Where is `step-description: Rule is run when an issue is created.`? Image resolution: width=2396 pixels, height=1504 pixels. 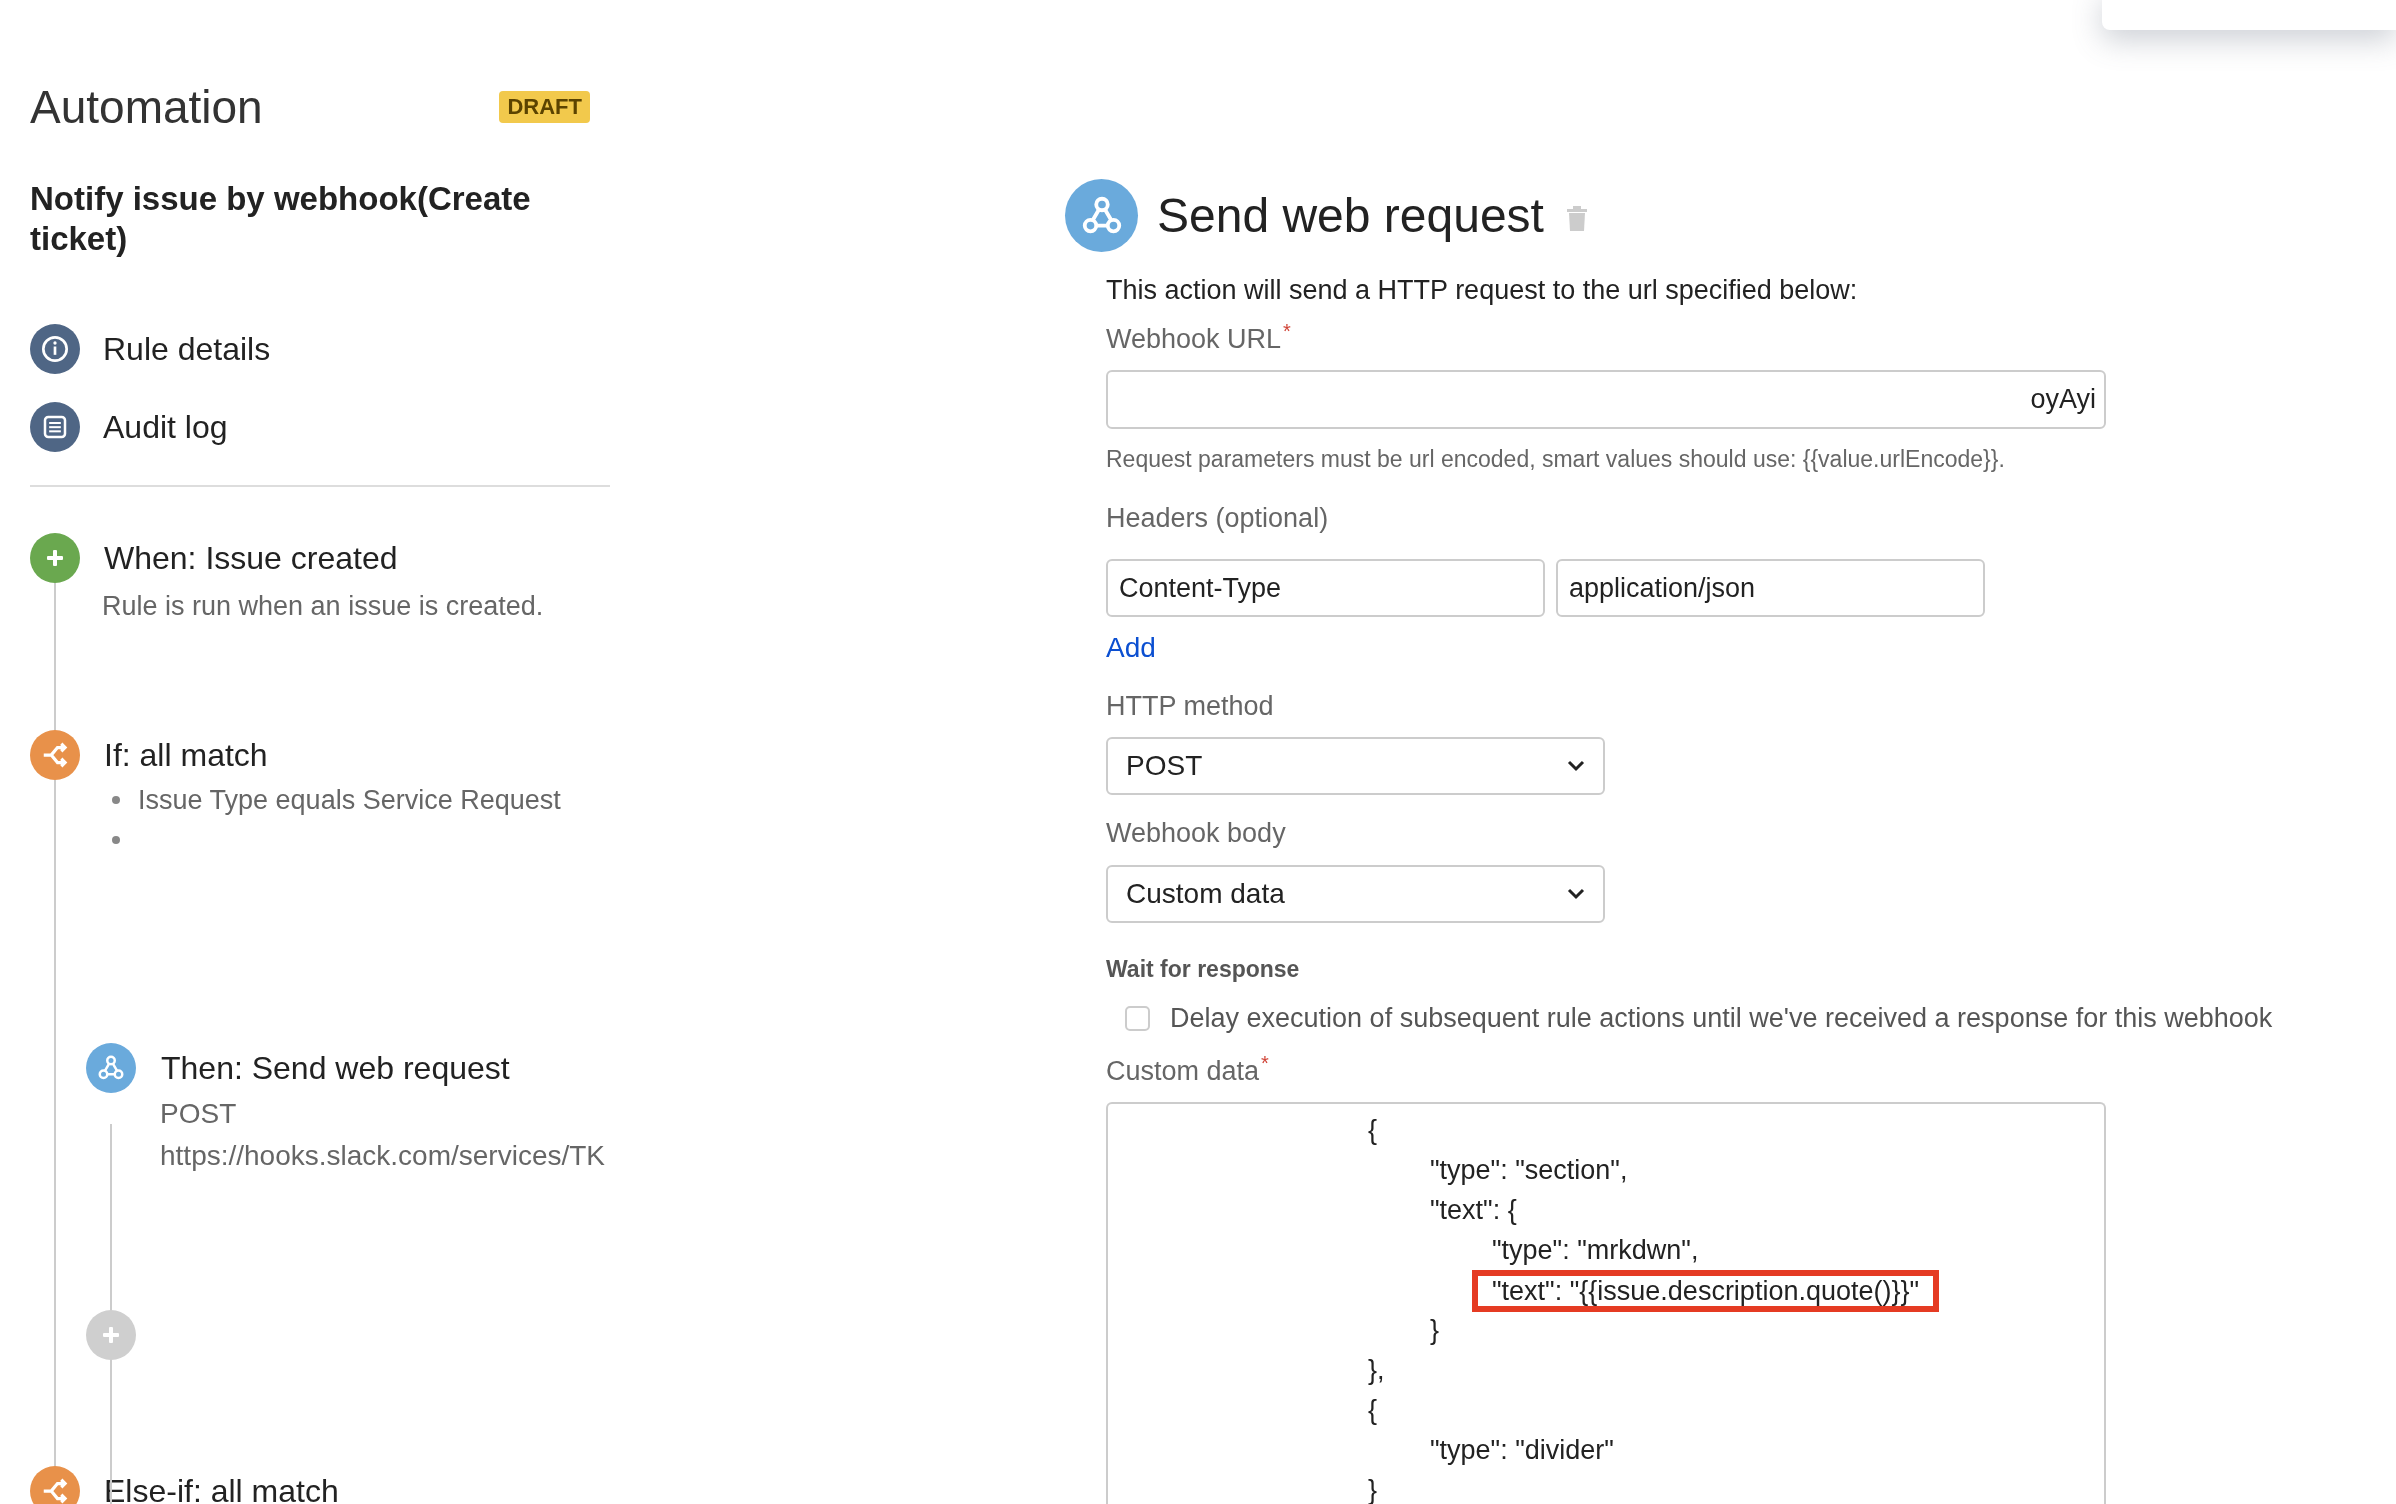
step-description: Rule is run when an issue is created. is located at coordinates (323, 606).